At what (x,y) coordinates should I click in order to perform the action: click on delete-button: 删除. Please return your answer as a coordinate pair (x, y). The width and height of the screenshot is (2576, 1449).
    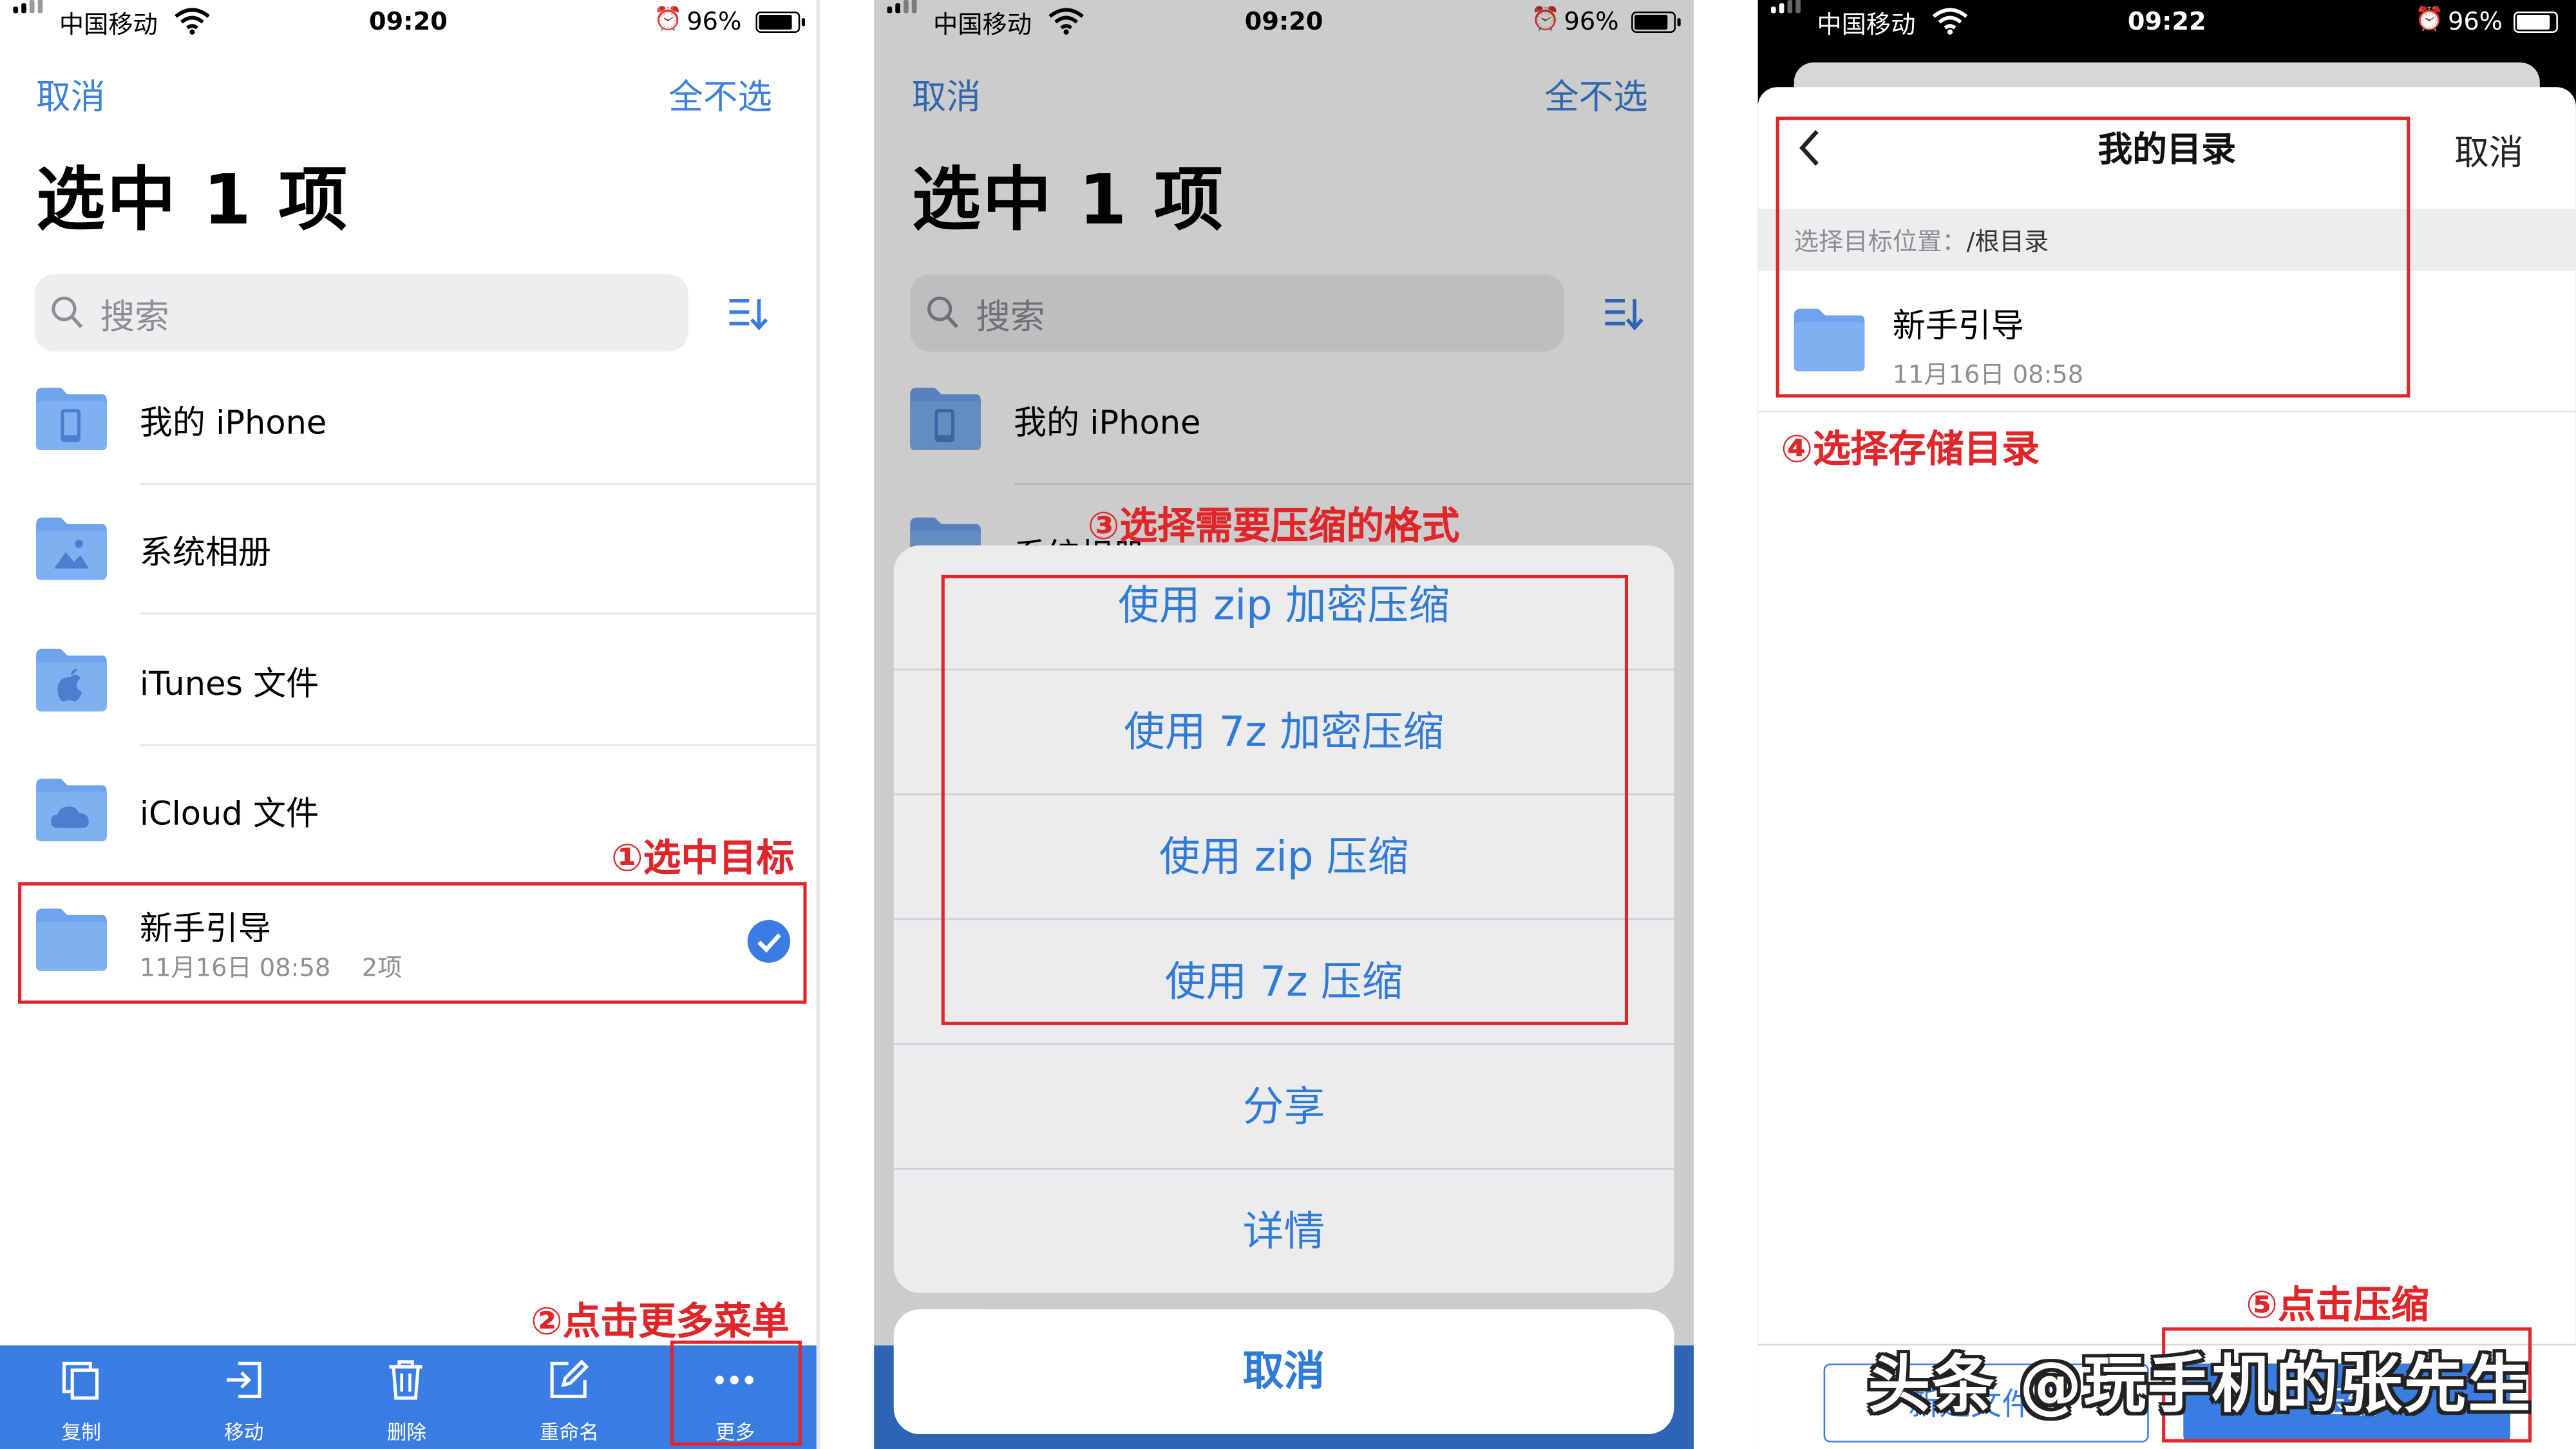
    Looking at the image, I should click on (406, 1397).